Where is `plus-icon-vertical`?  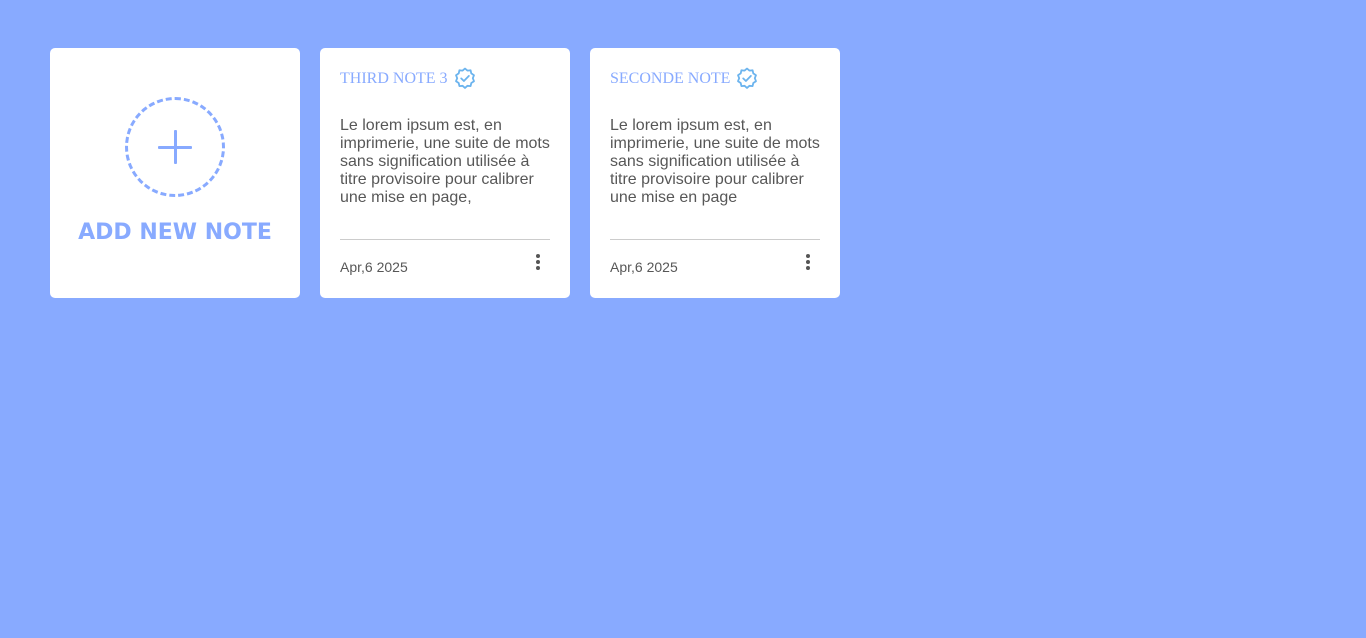
plus-icon-vertical is located at coordinates (175, 147).